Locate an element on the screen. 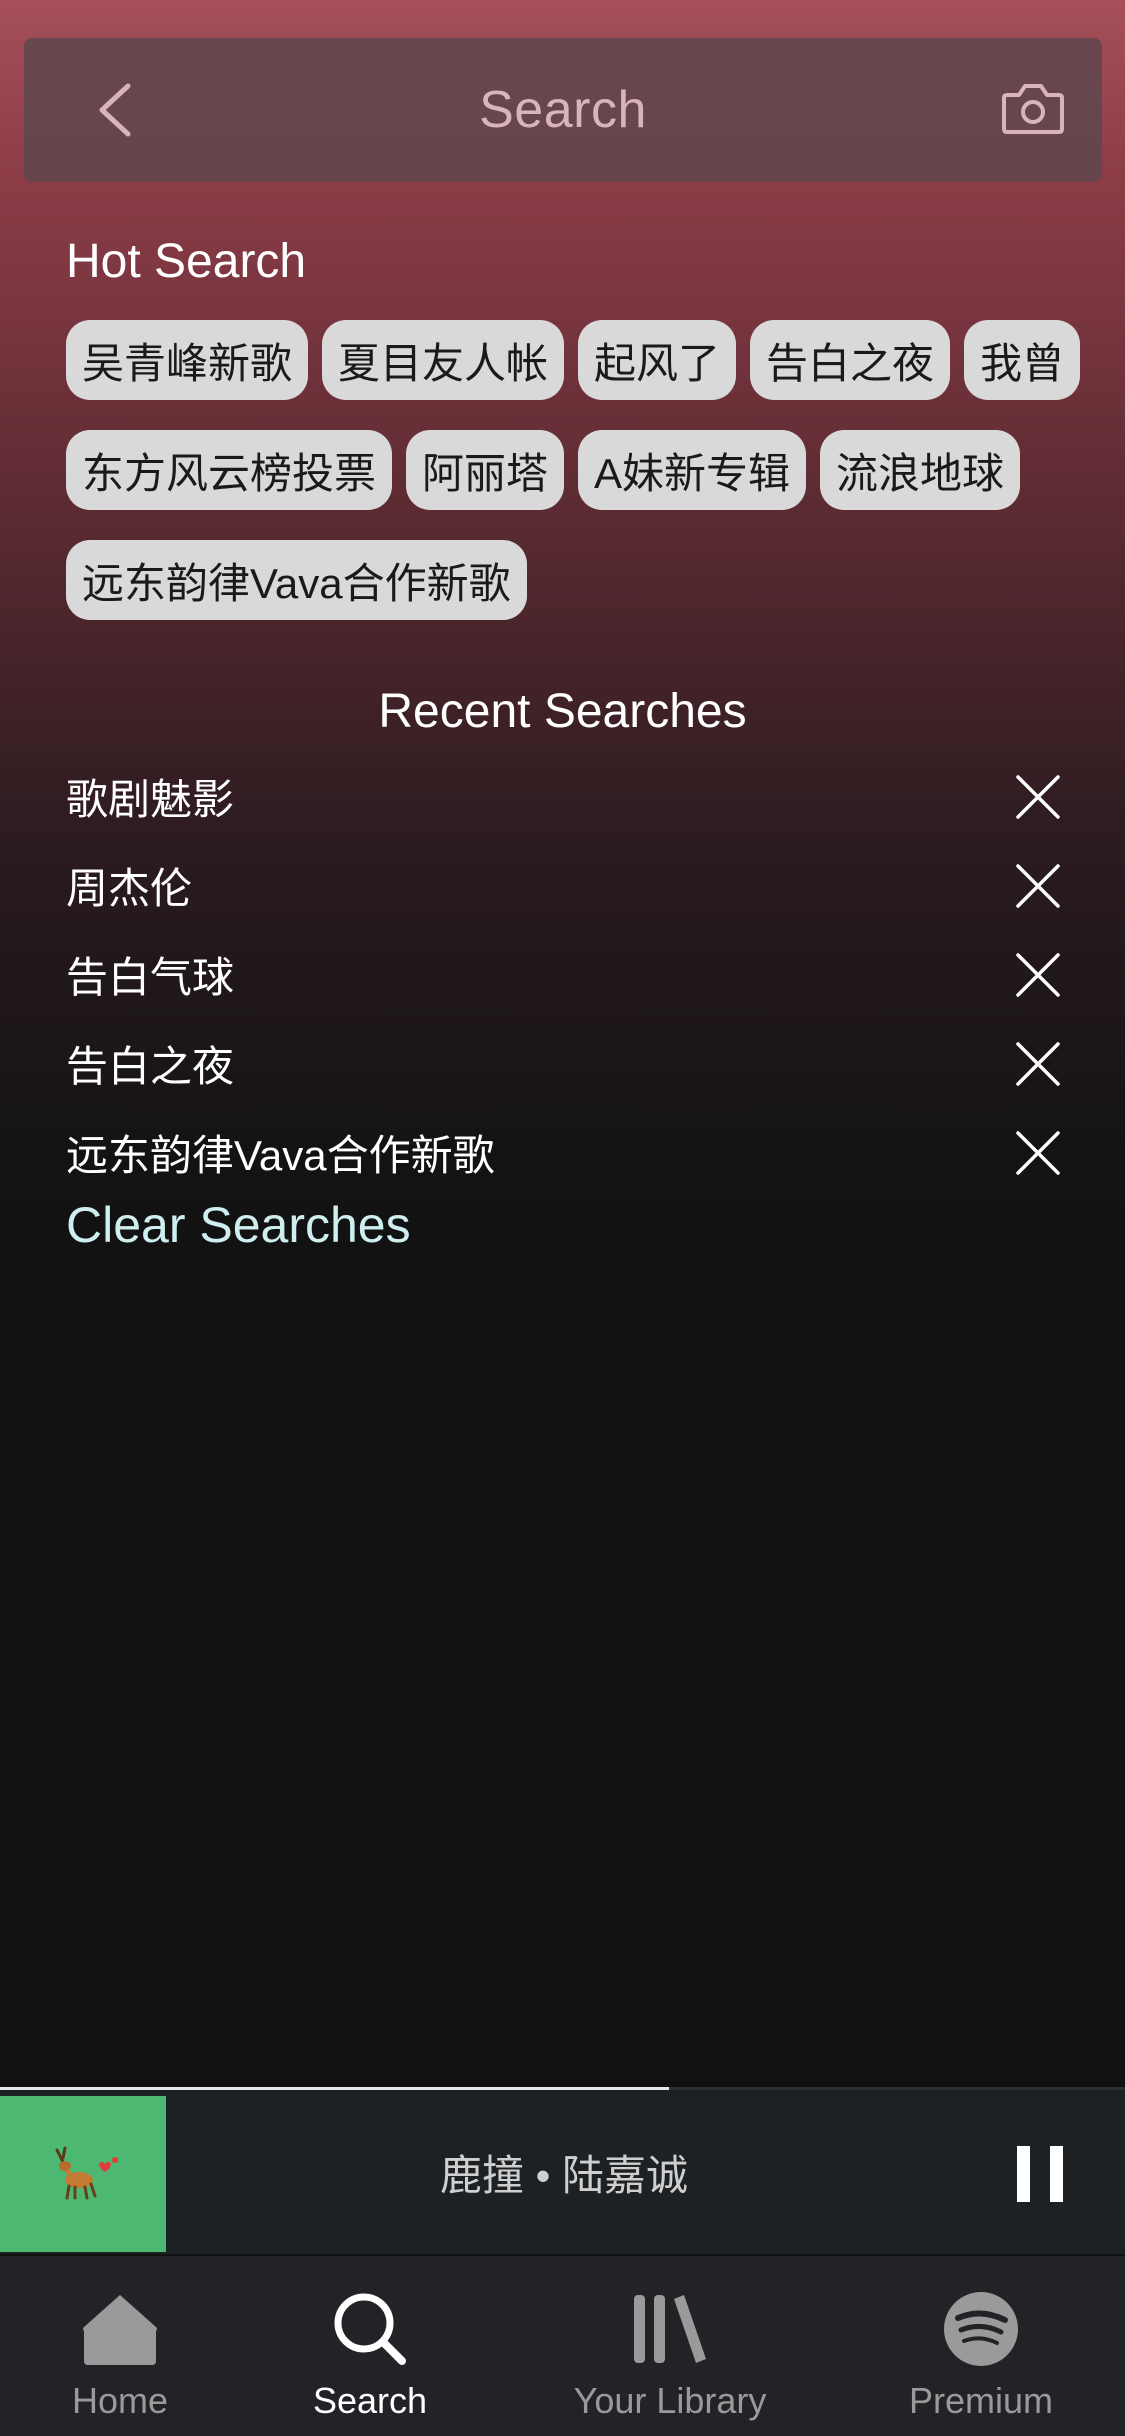 Image resolution: width=1125 pixels, height=2436 pixels. chevron-left-icon is located at coordinates (114, 112).